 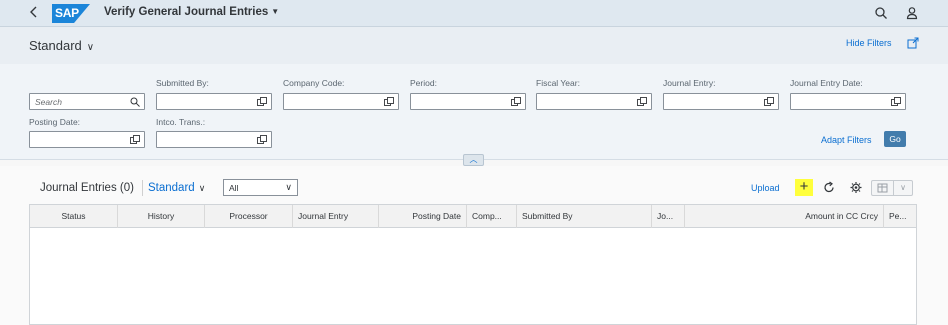 I want to click on journal-entry-date-label: Journal Entry Date:, so click(x=826, y=83).